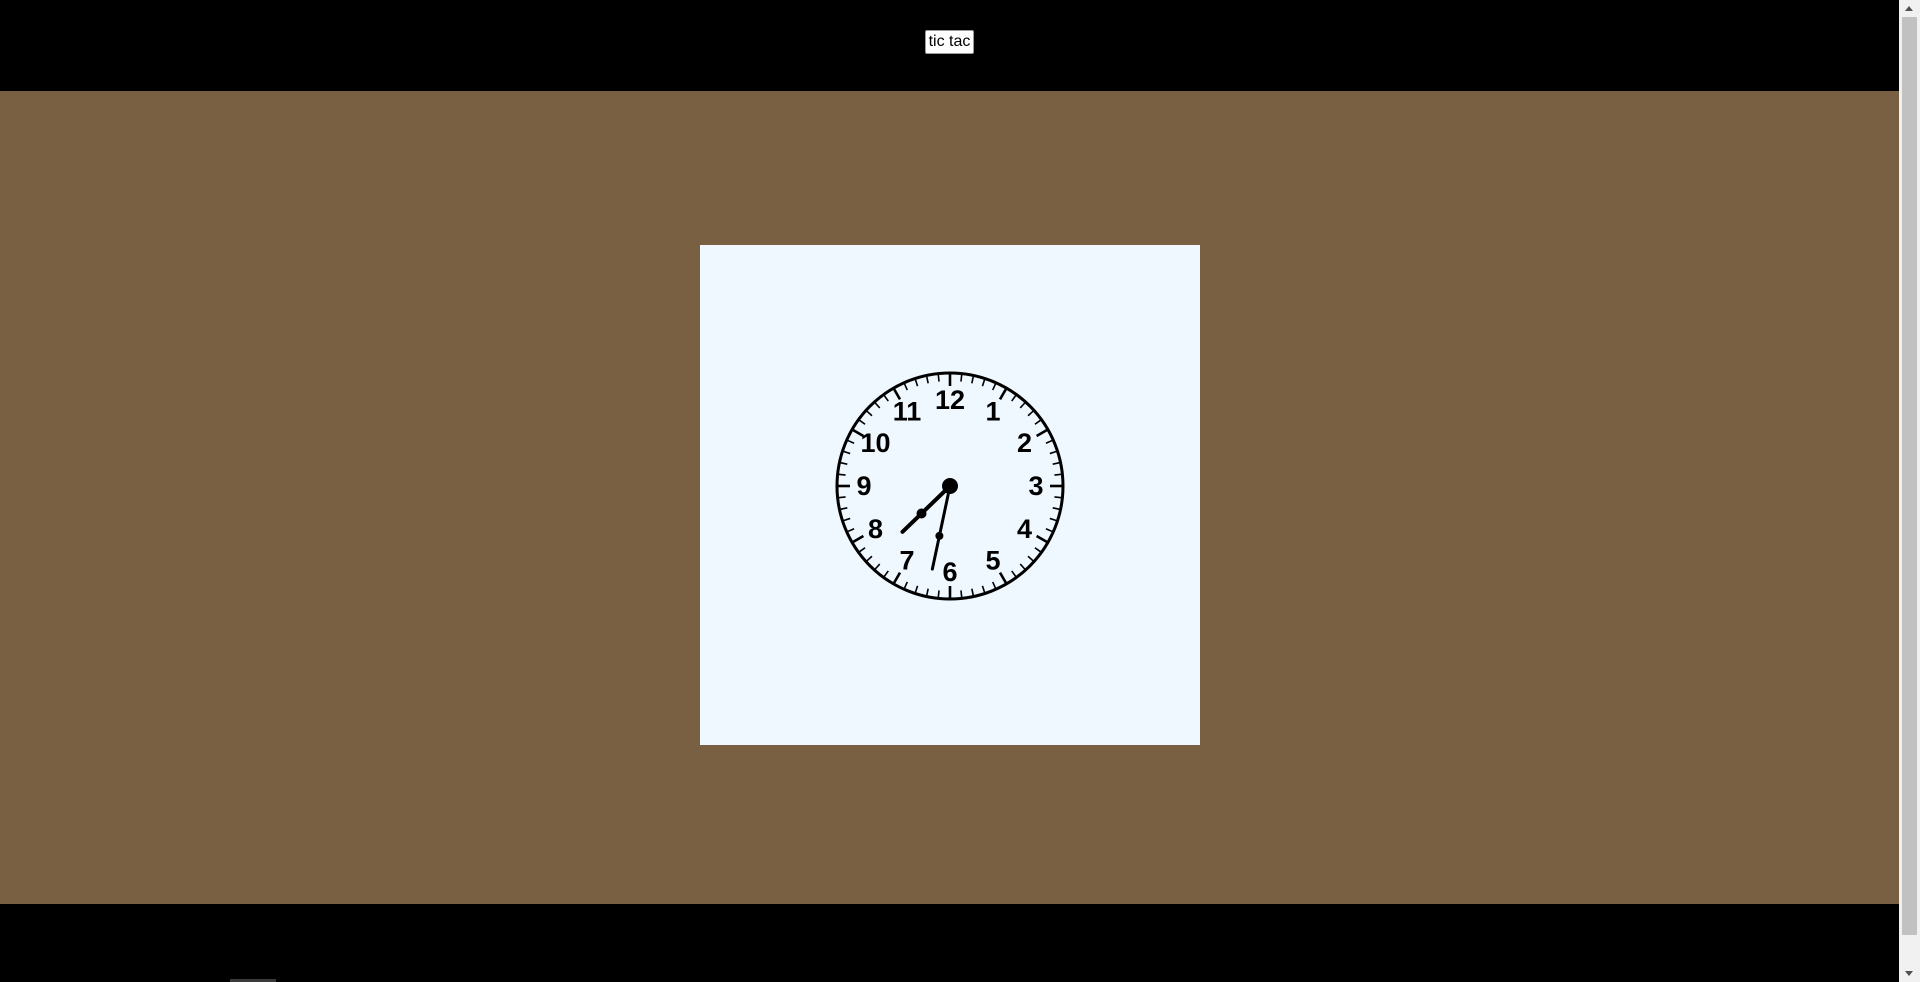 The height and width of the screenshot is (982, 1920). I want to click on footer-bar, so click(949, 943).